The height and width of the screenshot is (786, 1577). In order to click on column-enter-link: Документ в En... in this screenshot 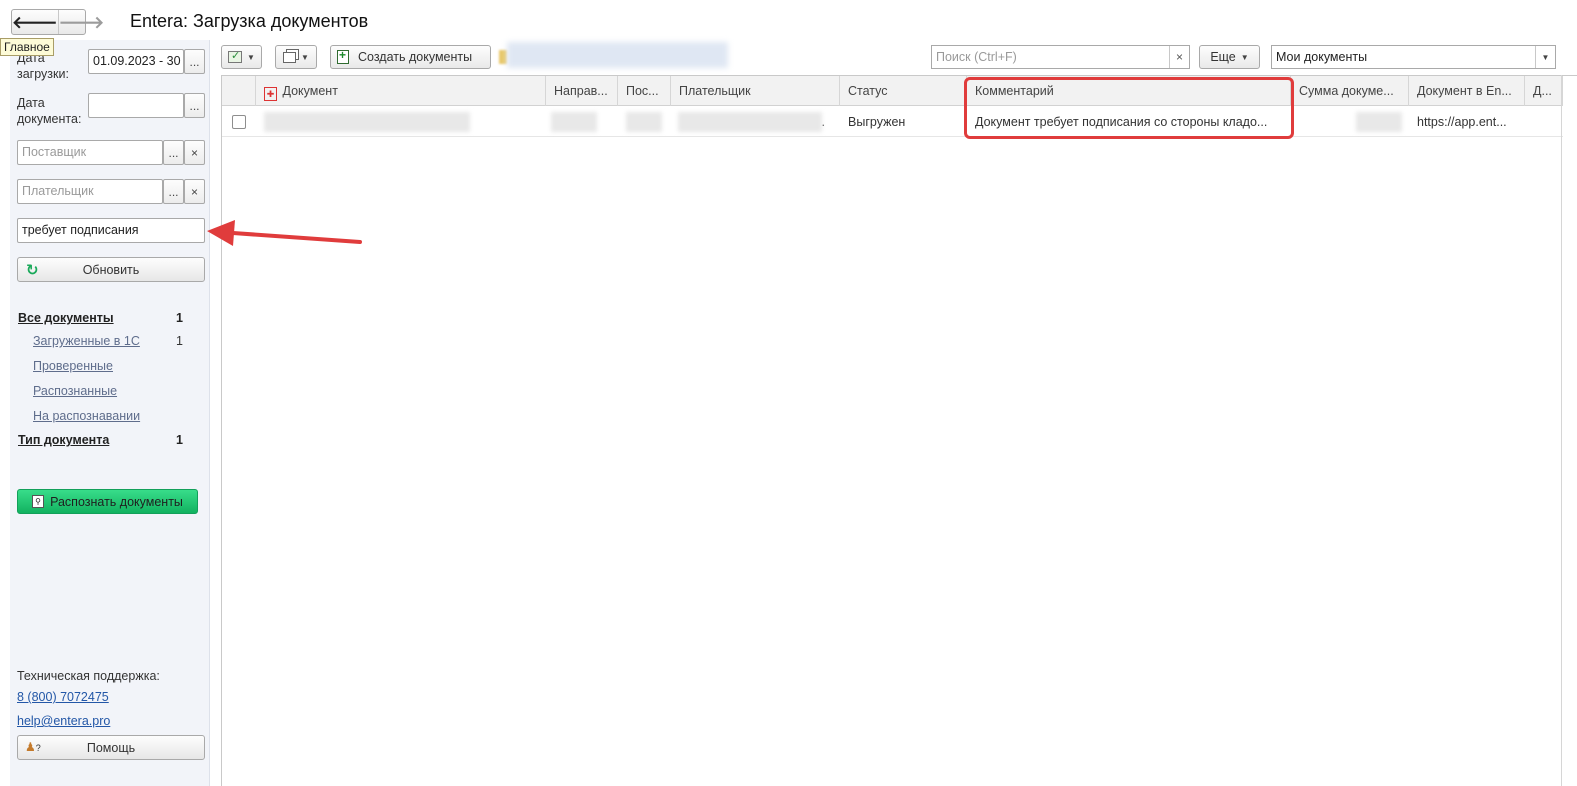, I will do `click(1467, 91)`.